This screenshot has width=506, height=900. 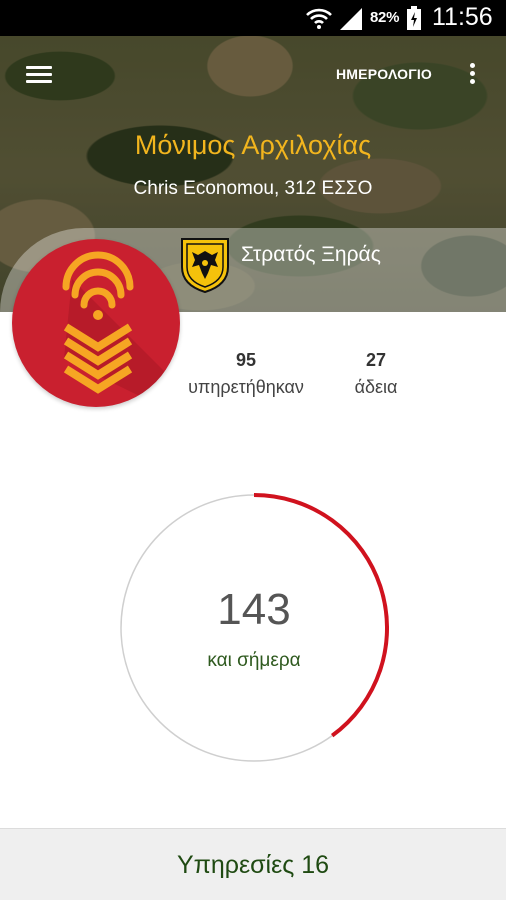 What do you see at coordinates (205, 265) in the screenshot?
I see `army-emblem-icon` at bounding box center [205, 265].